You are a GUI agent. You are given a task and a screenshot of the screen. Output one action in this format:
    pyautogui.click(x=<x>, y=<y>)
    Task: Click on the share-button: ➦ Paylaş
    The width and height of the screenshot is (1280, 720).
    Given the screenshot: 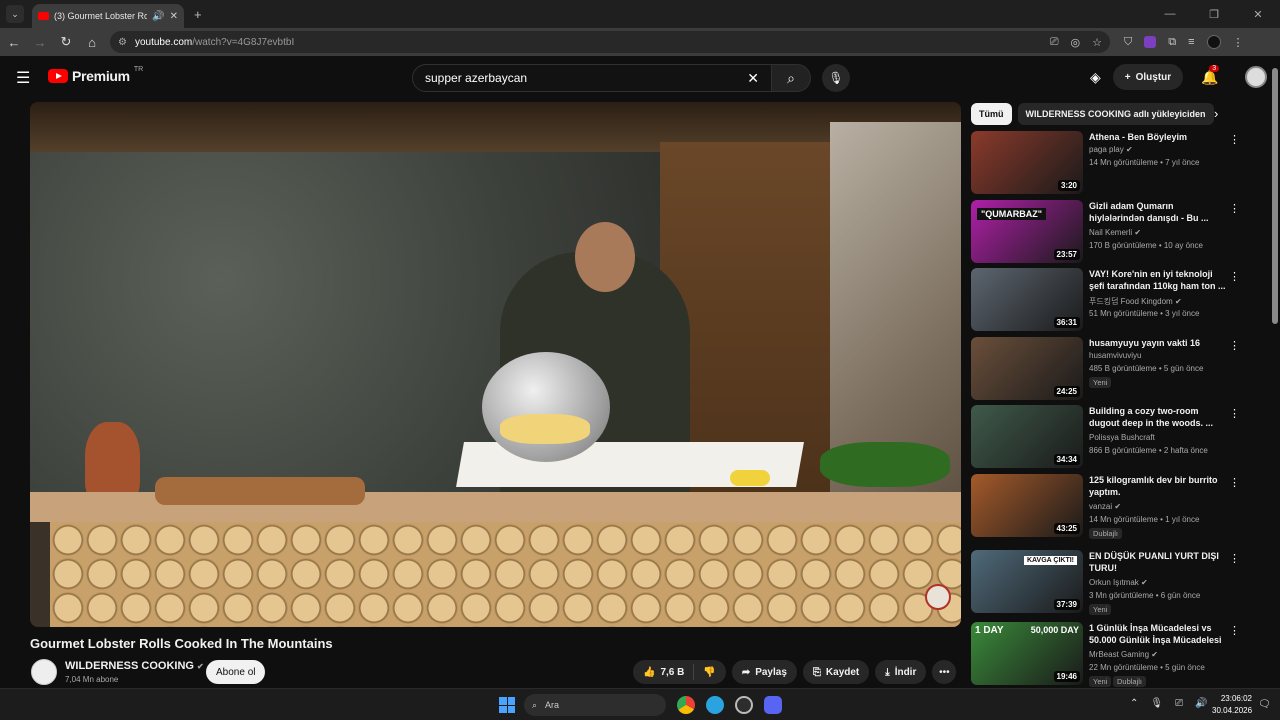 What is the action you would take?
    pyautogui.click(x=764, y=672)
    